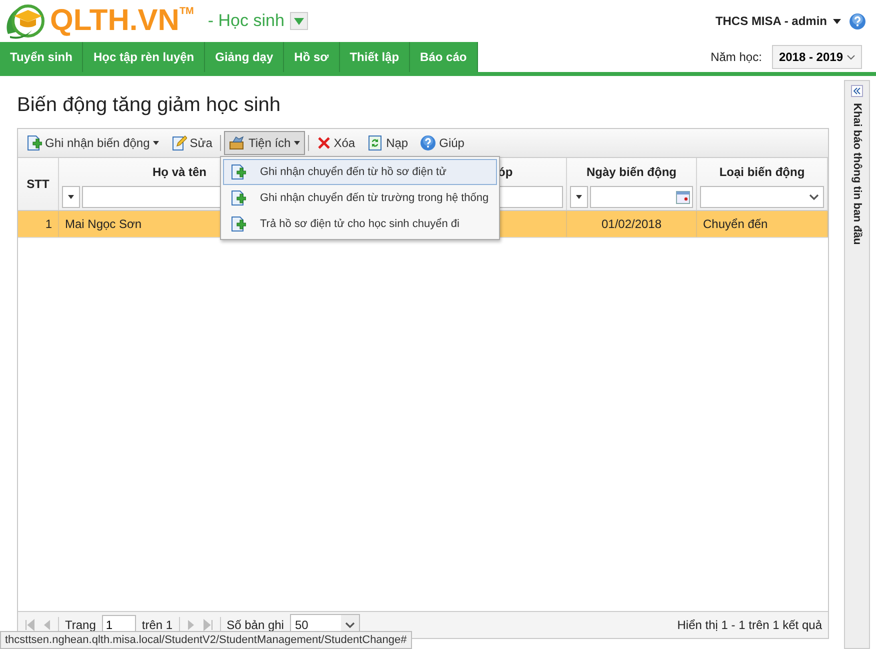 The height and width of the screenshot is (649, 876). I want to click on refresh-icon, so click(375, 143).